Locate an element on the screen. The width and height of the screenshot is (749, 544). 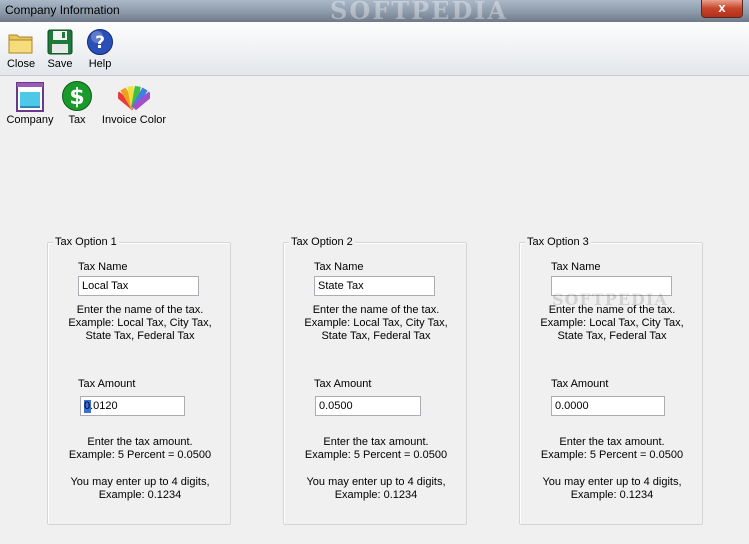
tax-name-input: Local Tax is located at coordinates (138, 286).